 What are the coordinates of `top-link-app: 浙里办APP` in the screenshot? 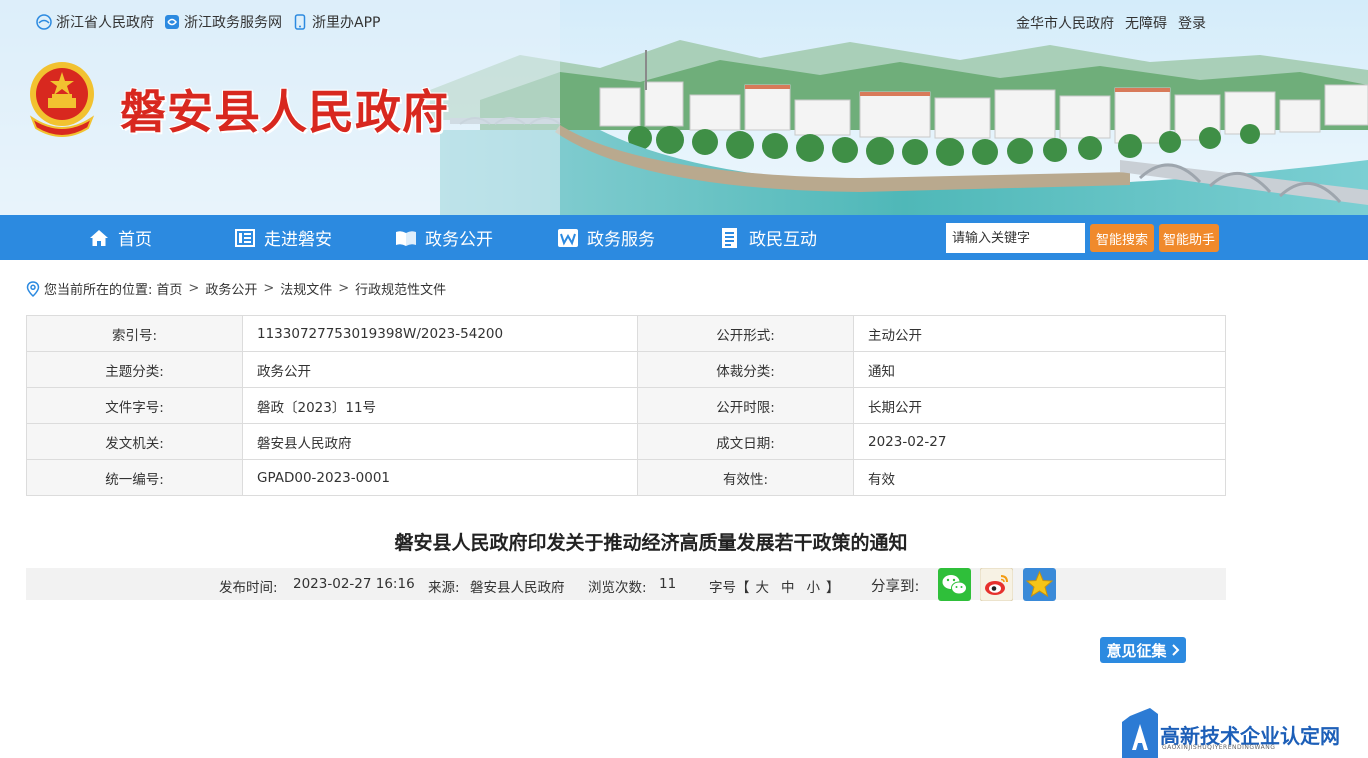 It's located at (336, 22).